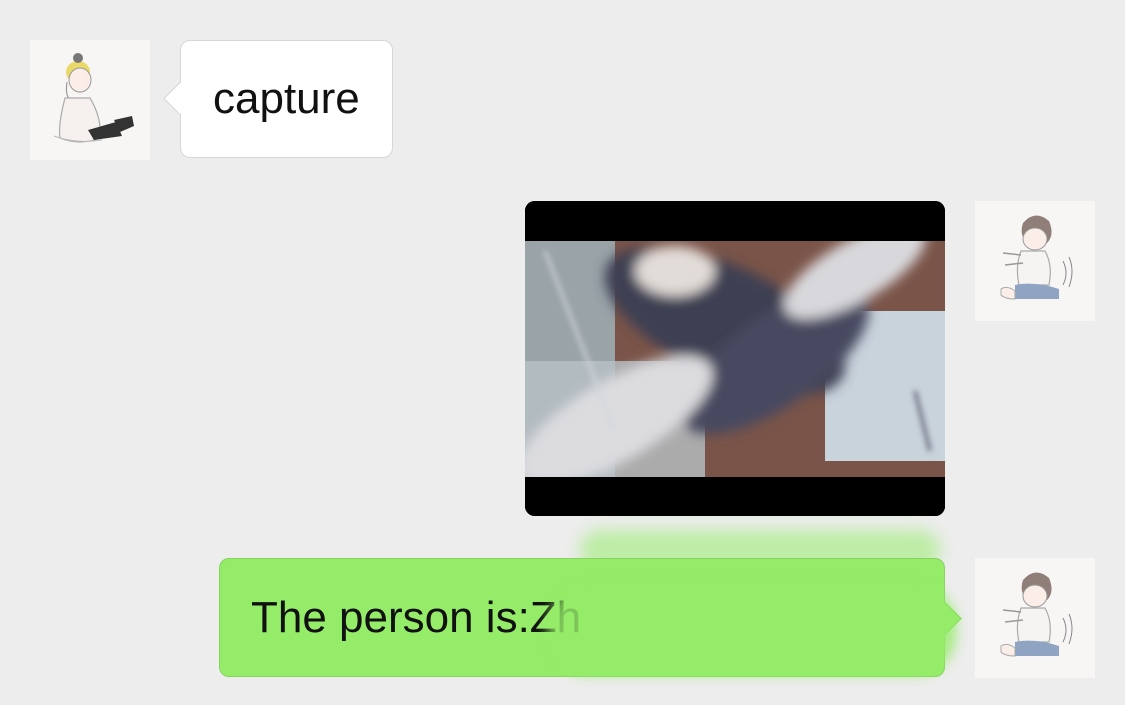 The height and width of the screenshot is (705, 1125). What do you see at coordinates (93, 98) in the screenshot?
I see `girl-with-yellow-hat-avatar-icon` at bounding box center [93, 98].